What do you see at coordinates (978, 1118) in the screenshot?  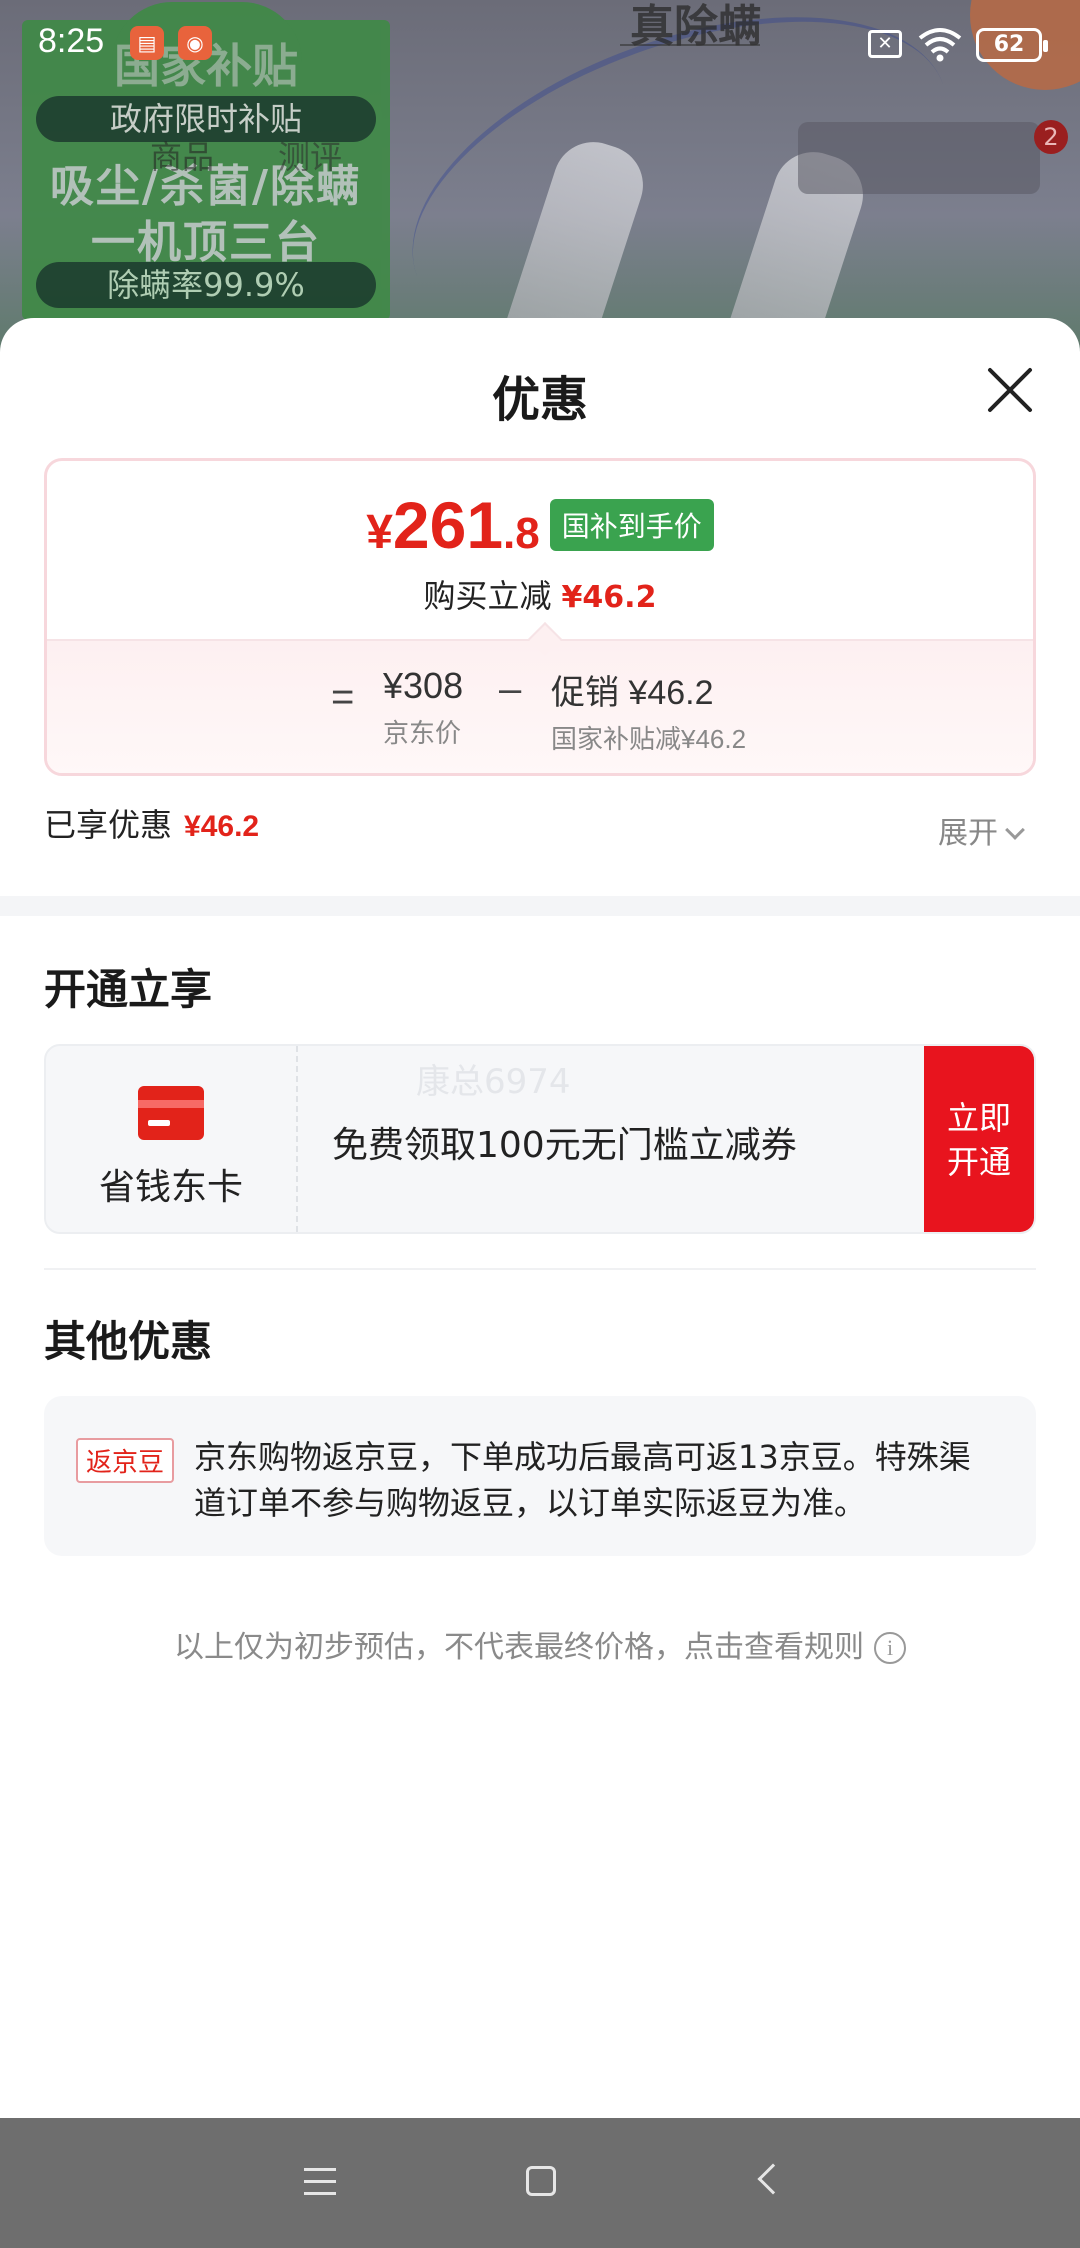 I see `activate-label-line1: 立即` at bounding box center [978, 1118].